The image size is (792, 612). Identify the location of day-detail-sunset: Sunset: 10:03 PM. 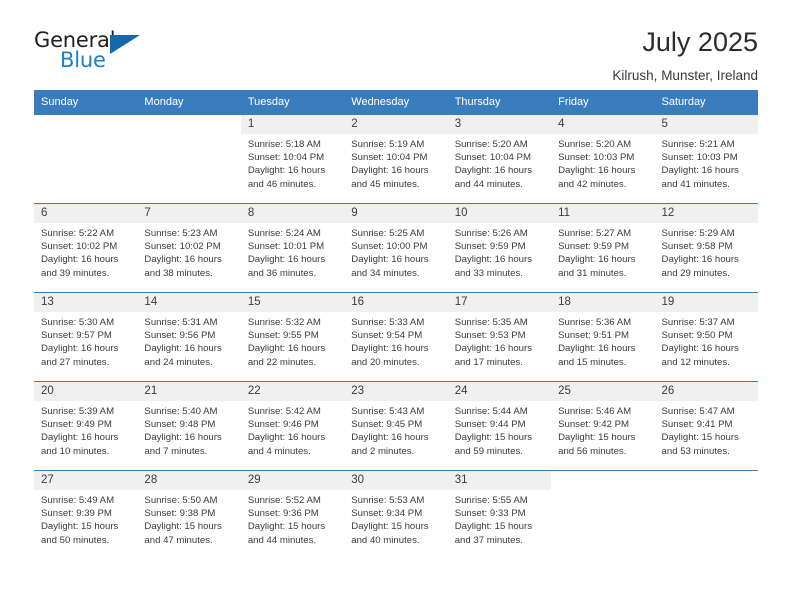
(699, 158).